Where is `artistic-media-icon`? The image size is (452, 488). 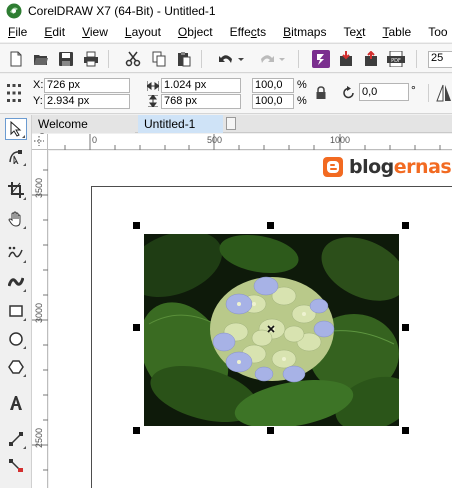
artistic-media-icon is located at coordinates (16, 282).